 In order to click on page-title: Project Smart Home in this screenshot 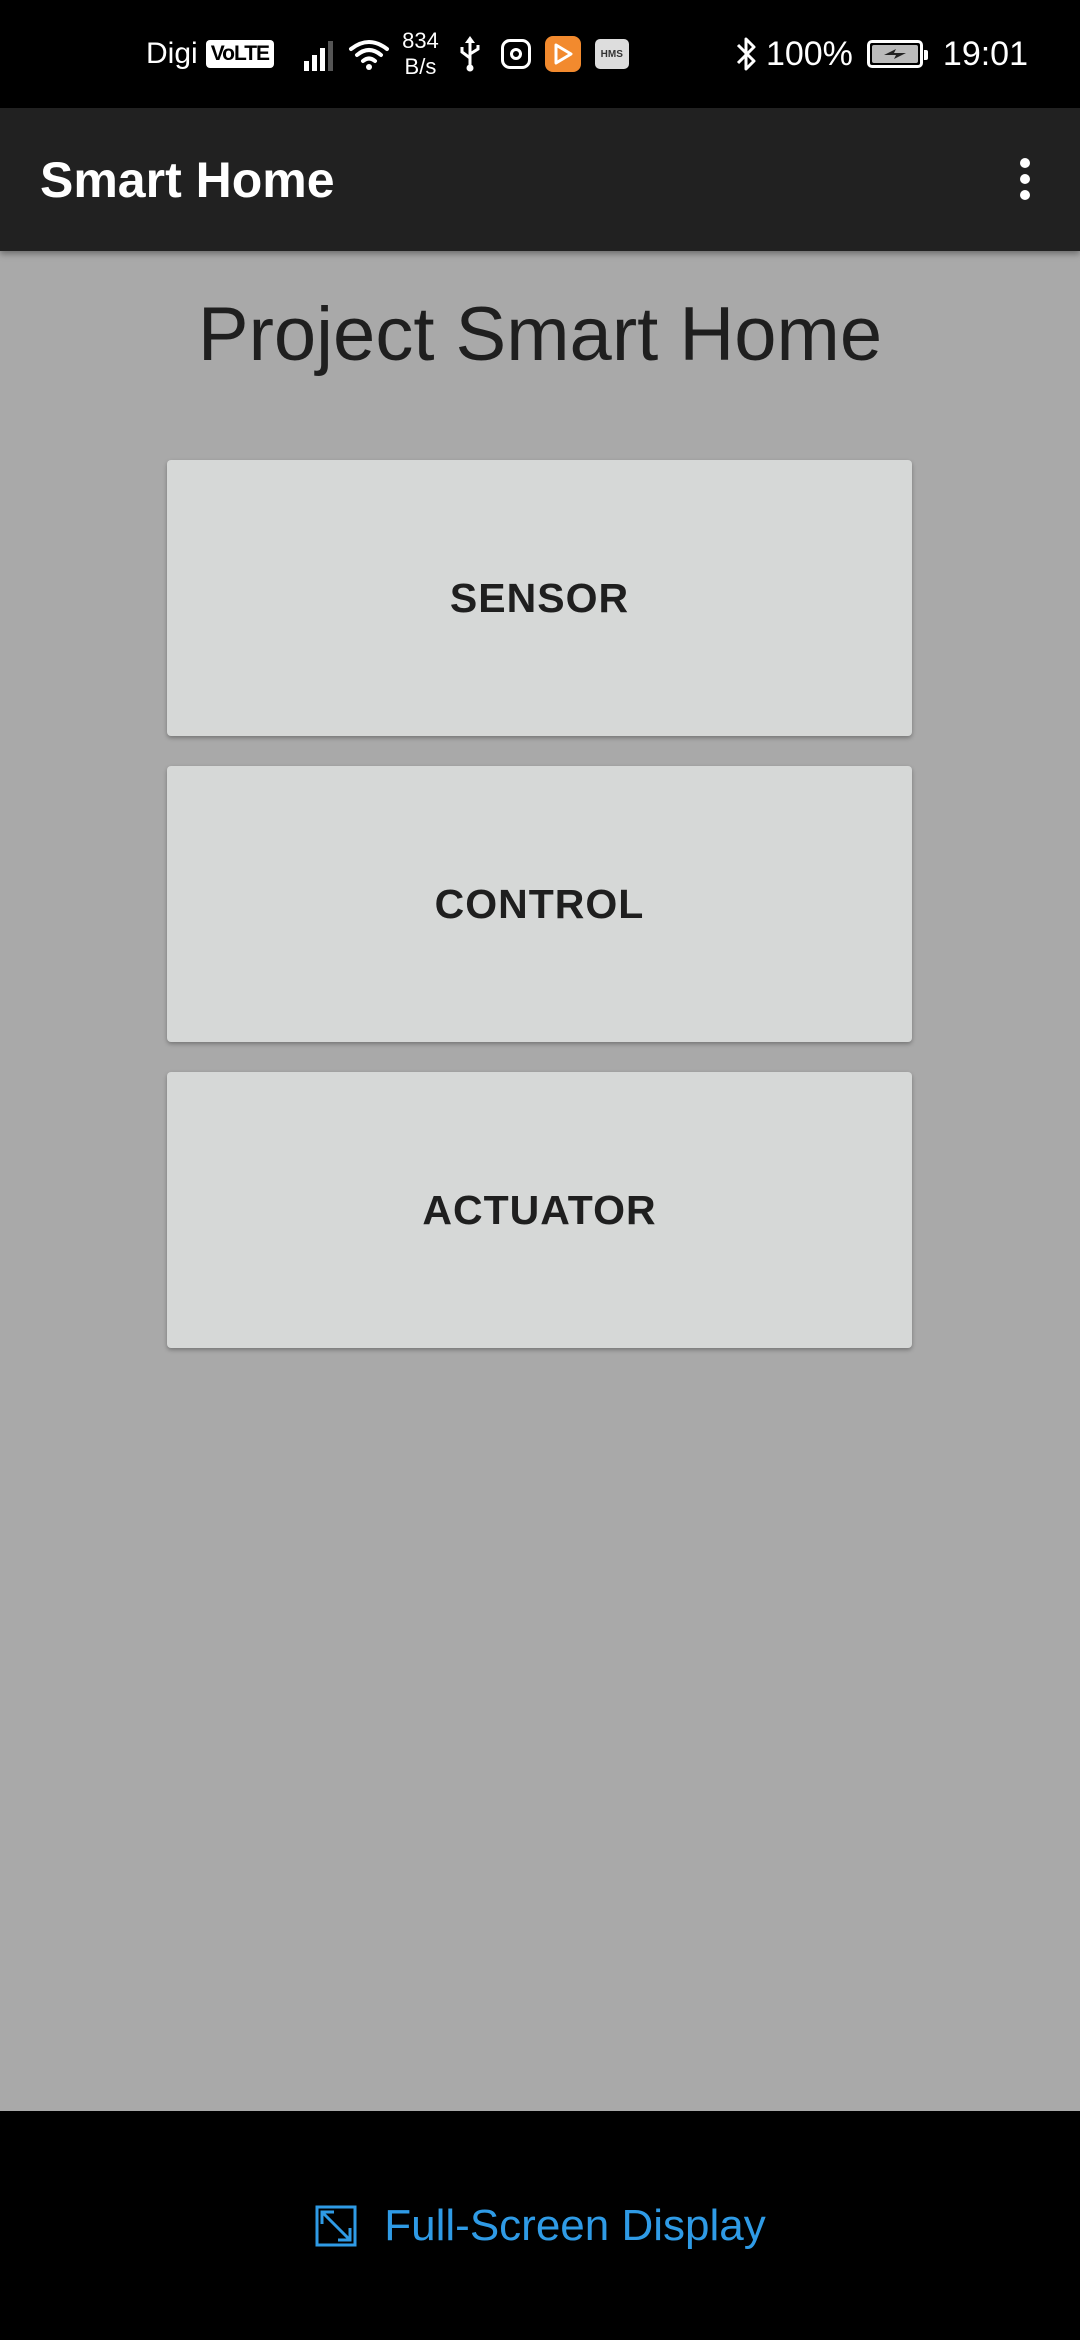, I will do `click(540, 334)`.